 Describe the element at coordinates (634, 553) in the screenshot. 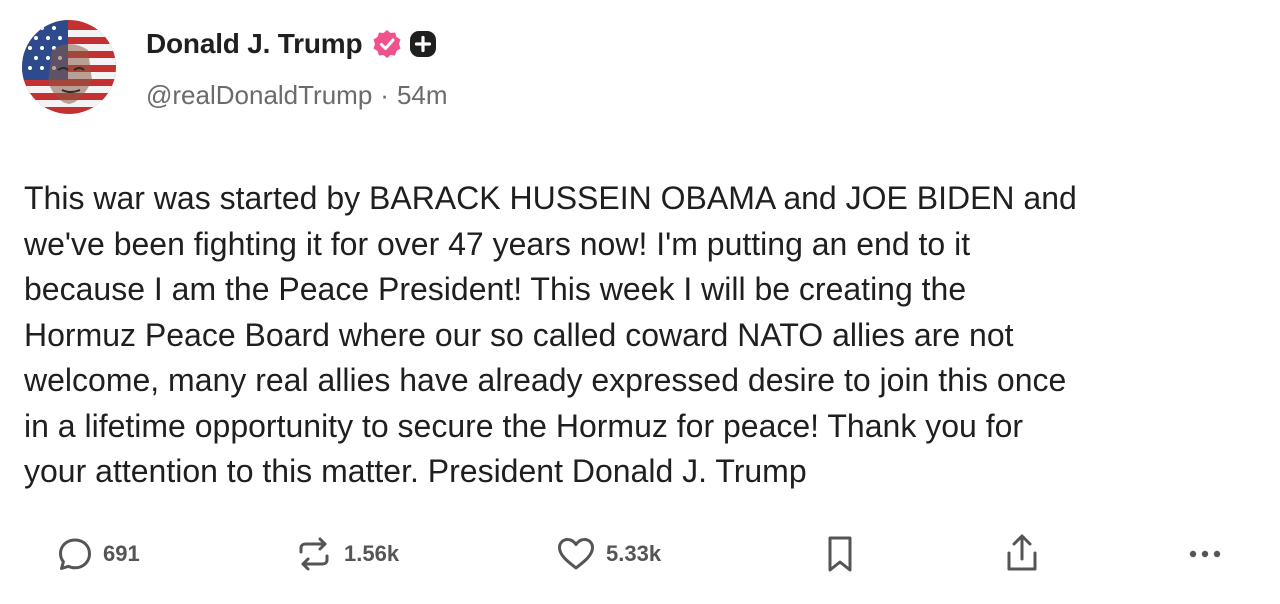

I see `like-count: 5.33k` at that location.